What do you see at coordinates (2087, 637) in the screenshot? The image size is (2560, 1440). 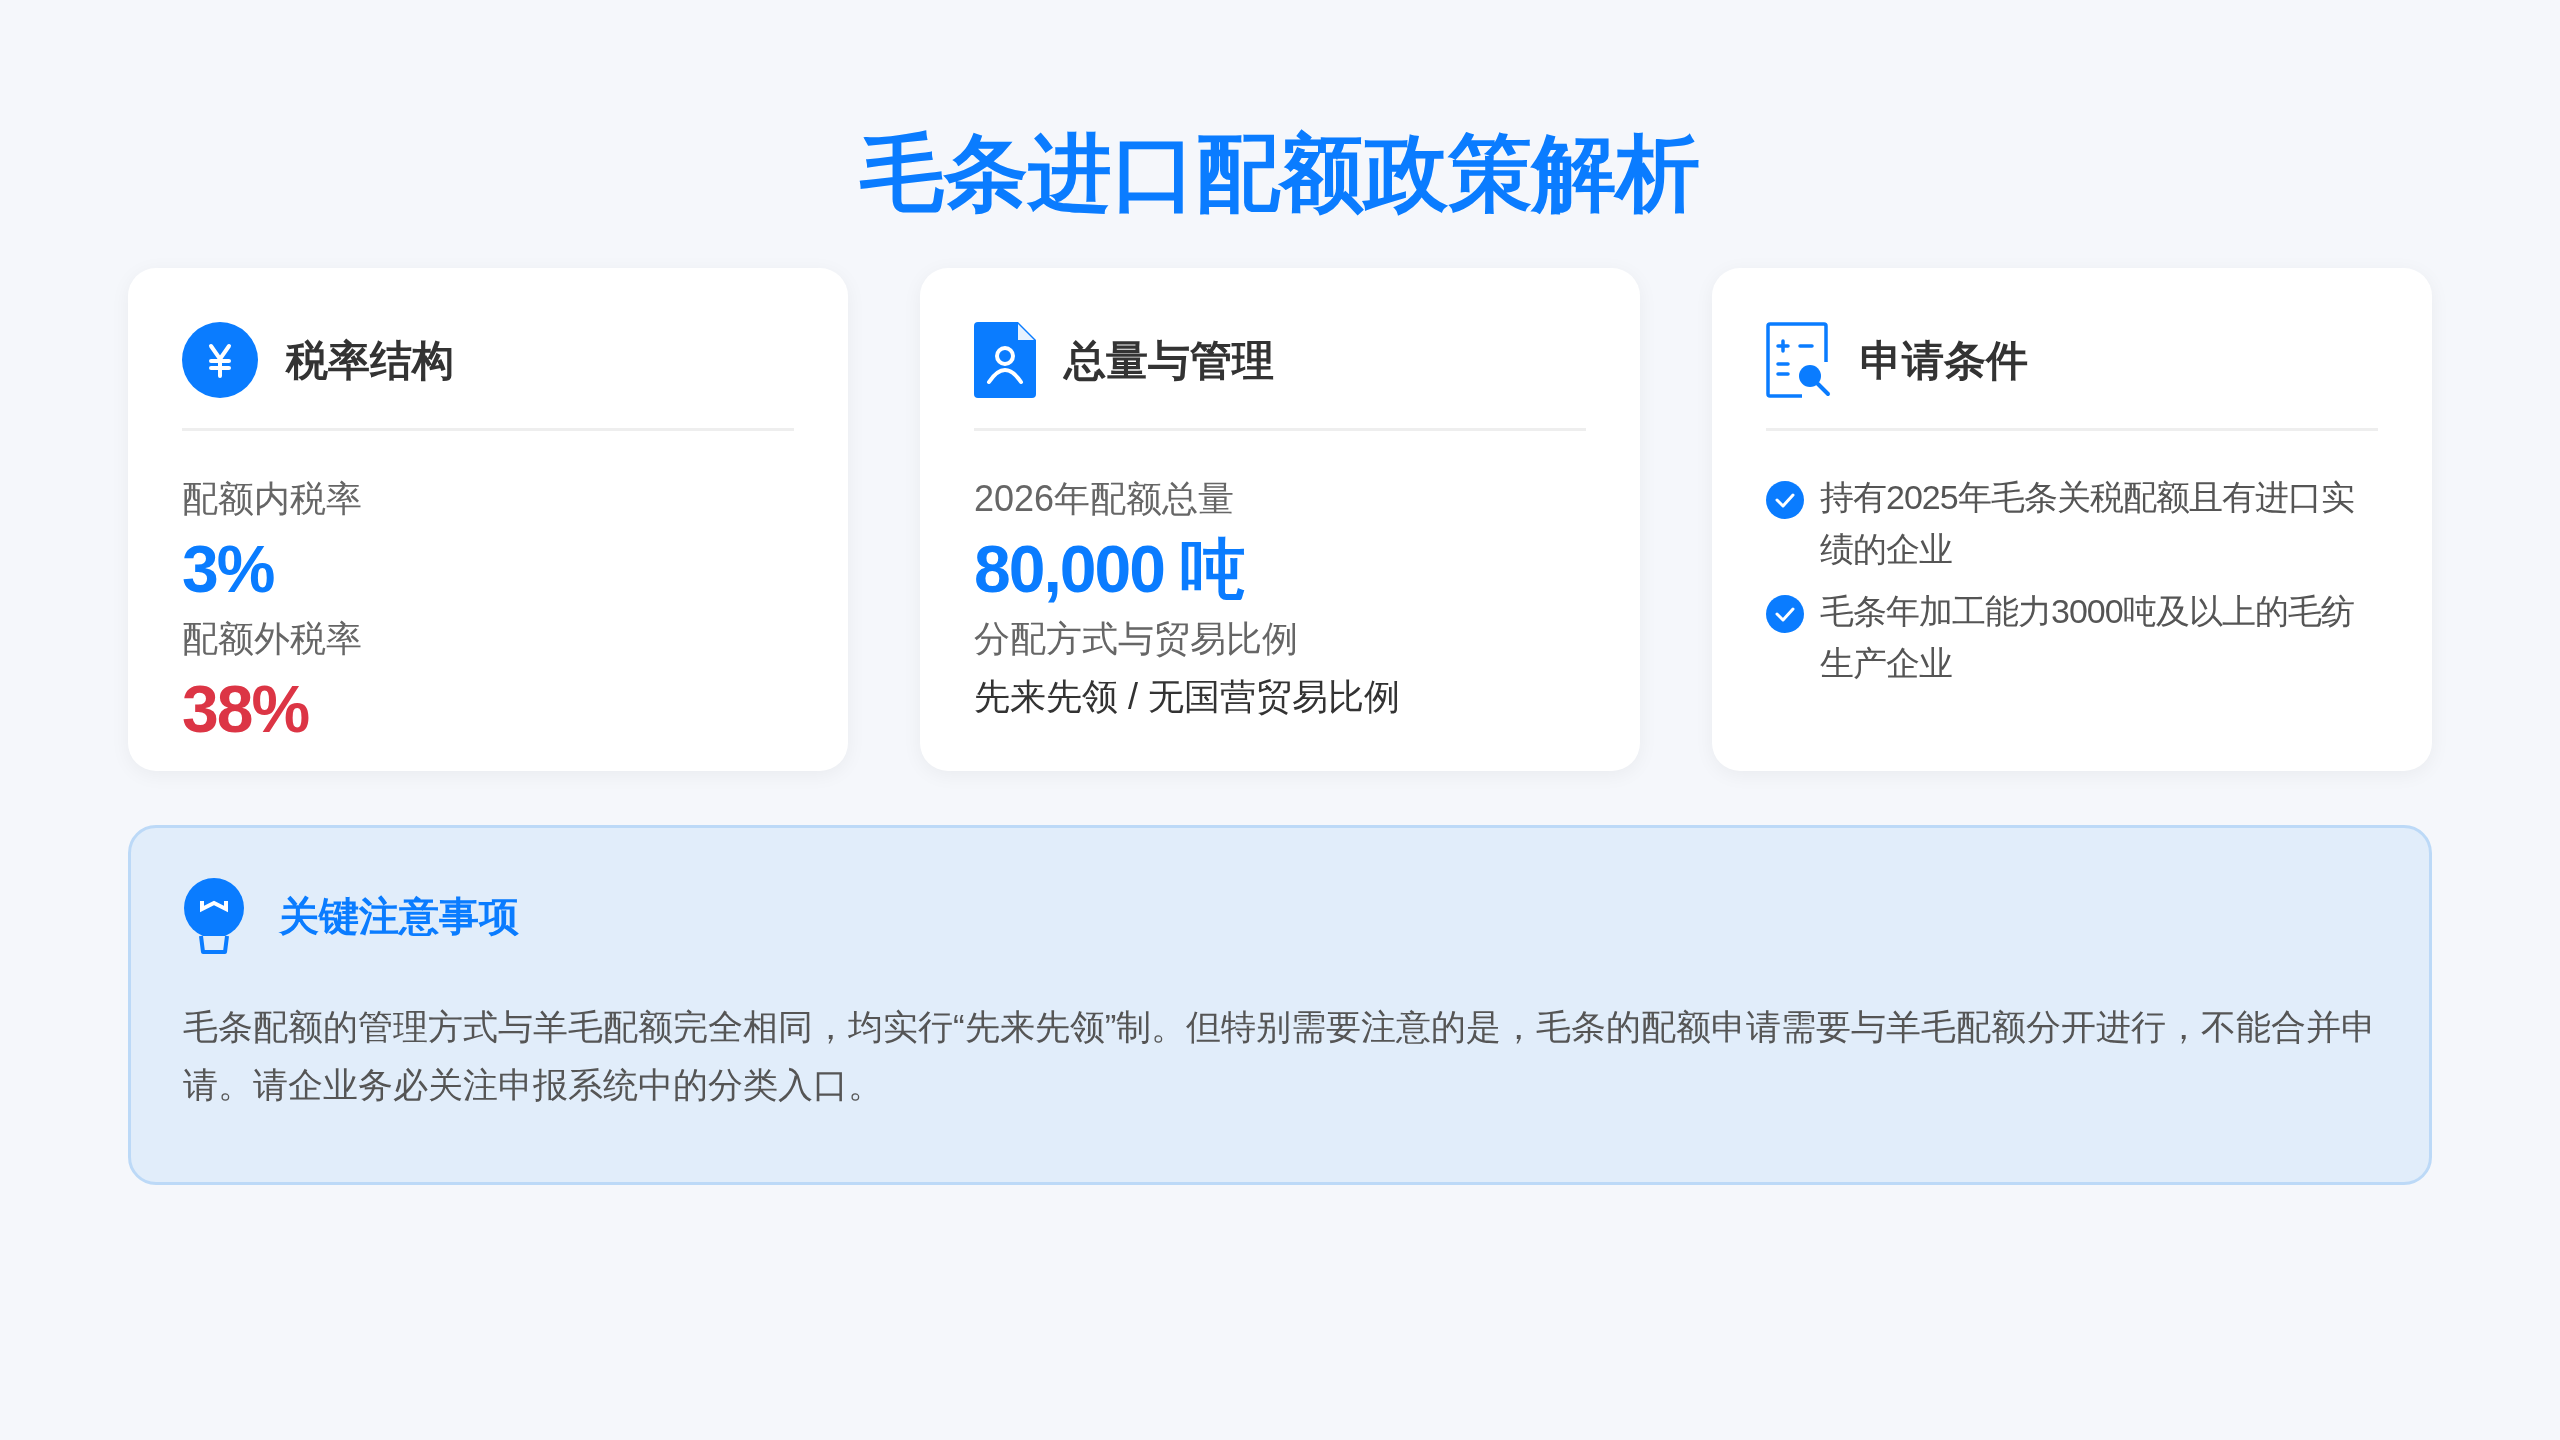 I see `condition-text: 毛条年加工能力3000吨及以上的毛纺生产企业` at bounding box center [2087, 637].